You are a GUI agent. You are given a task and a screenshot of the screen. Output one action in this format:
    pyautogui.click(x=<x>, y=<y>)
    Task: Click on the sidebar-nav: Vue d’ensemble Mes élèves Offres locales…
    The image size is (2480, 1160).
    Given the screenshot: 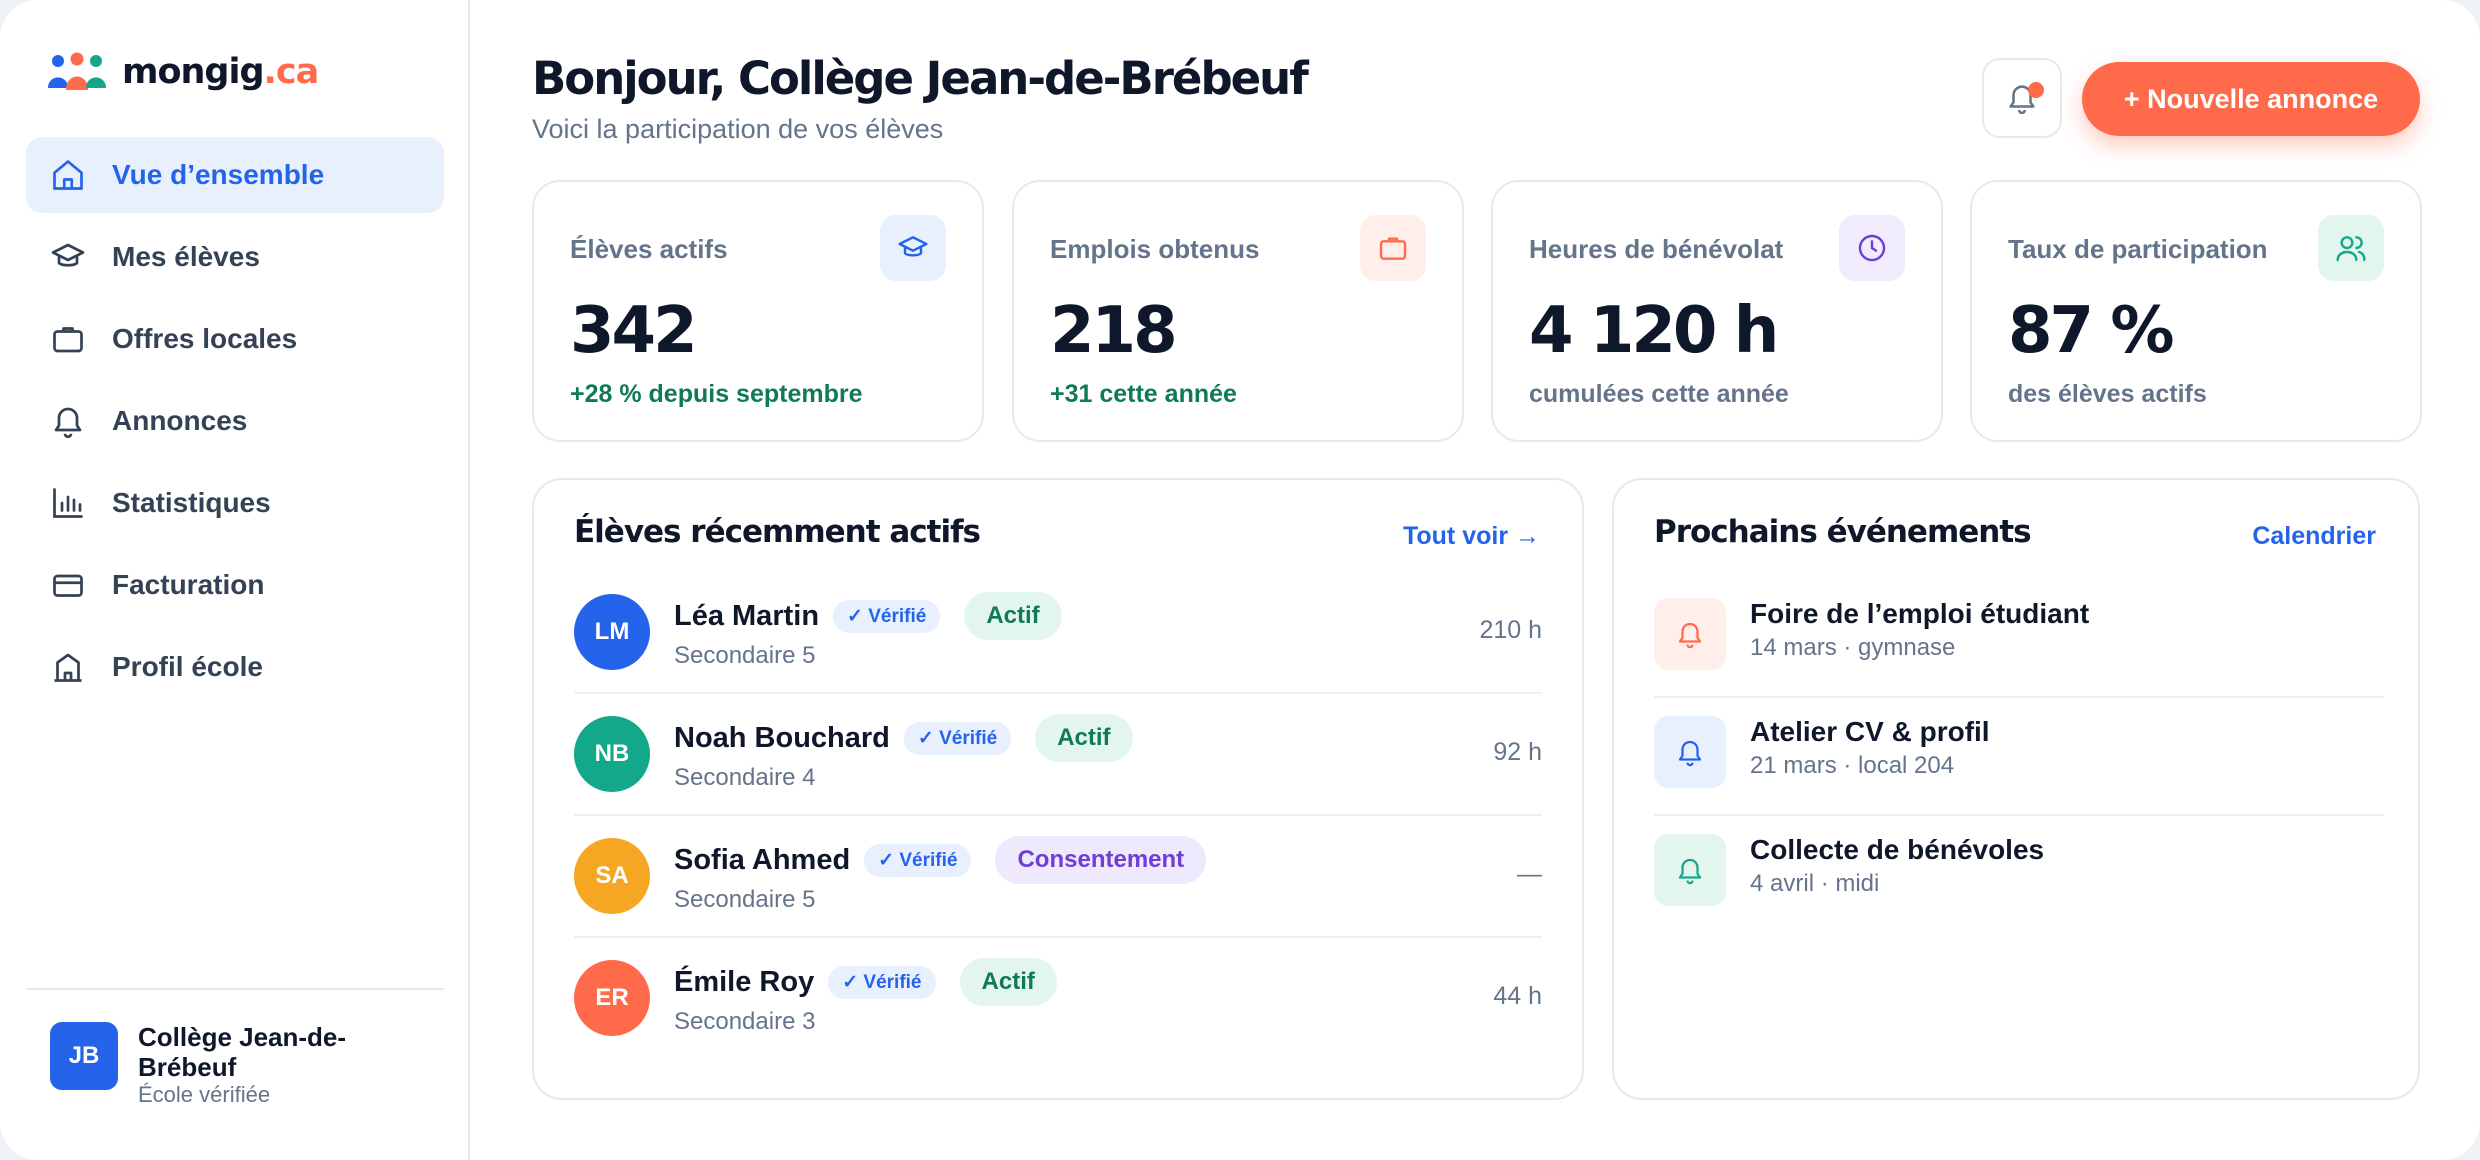 What is the action you would take?
    pyautogui.click(x=235, y=424)
    